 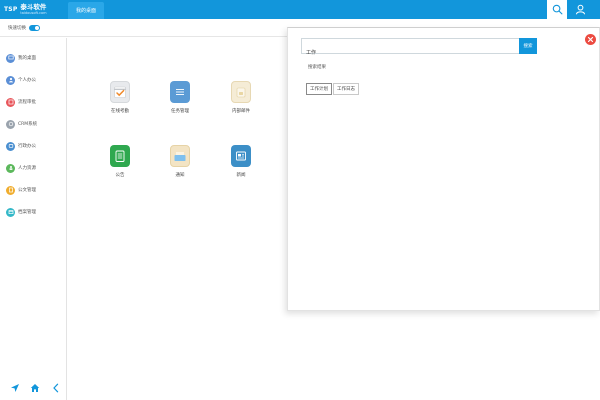 I want to click on app-label: 新闻, so click(x=241, y=175).